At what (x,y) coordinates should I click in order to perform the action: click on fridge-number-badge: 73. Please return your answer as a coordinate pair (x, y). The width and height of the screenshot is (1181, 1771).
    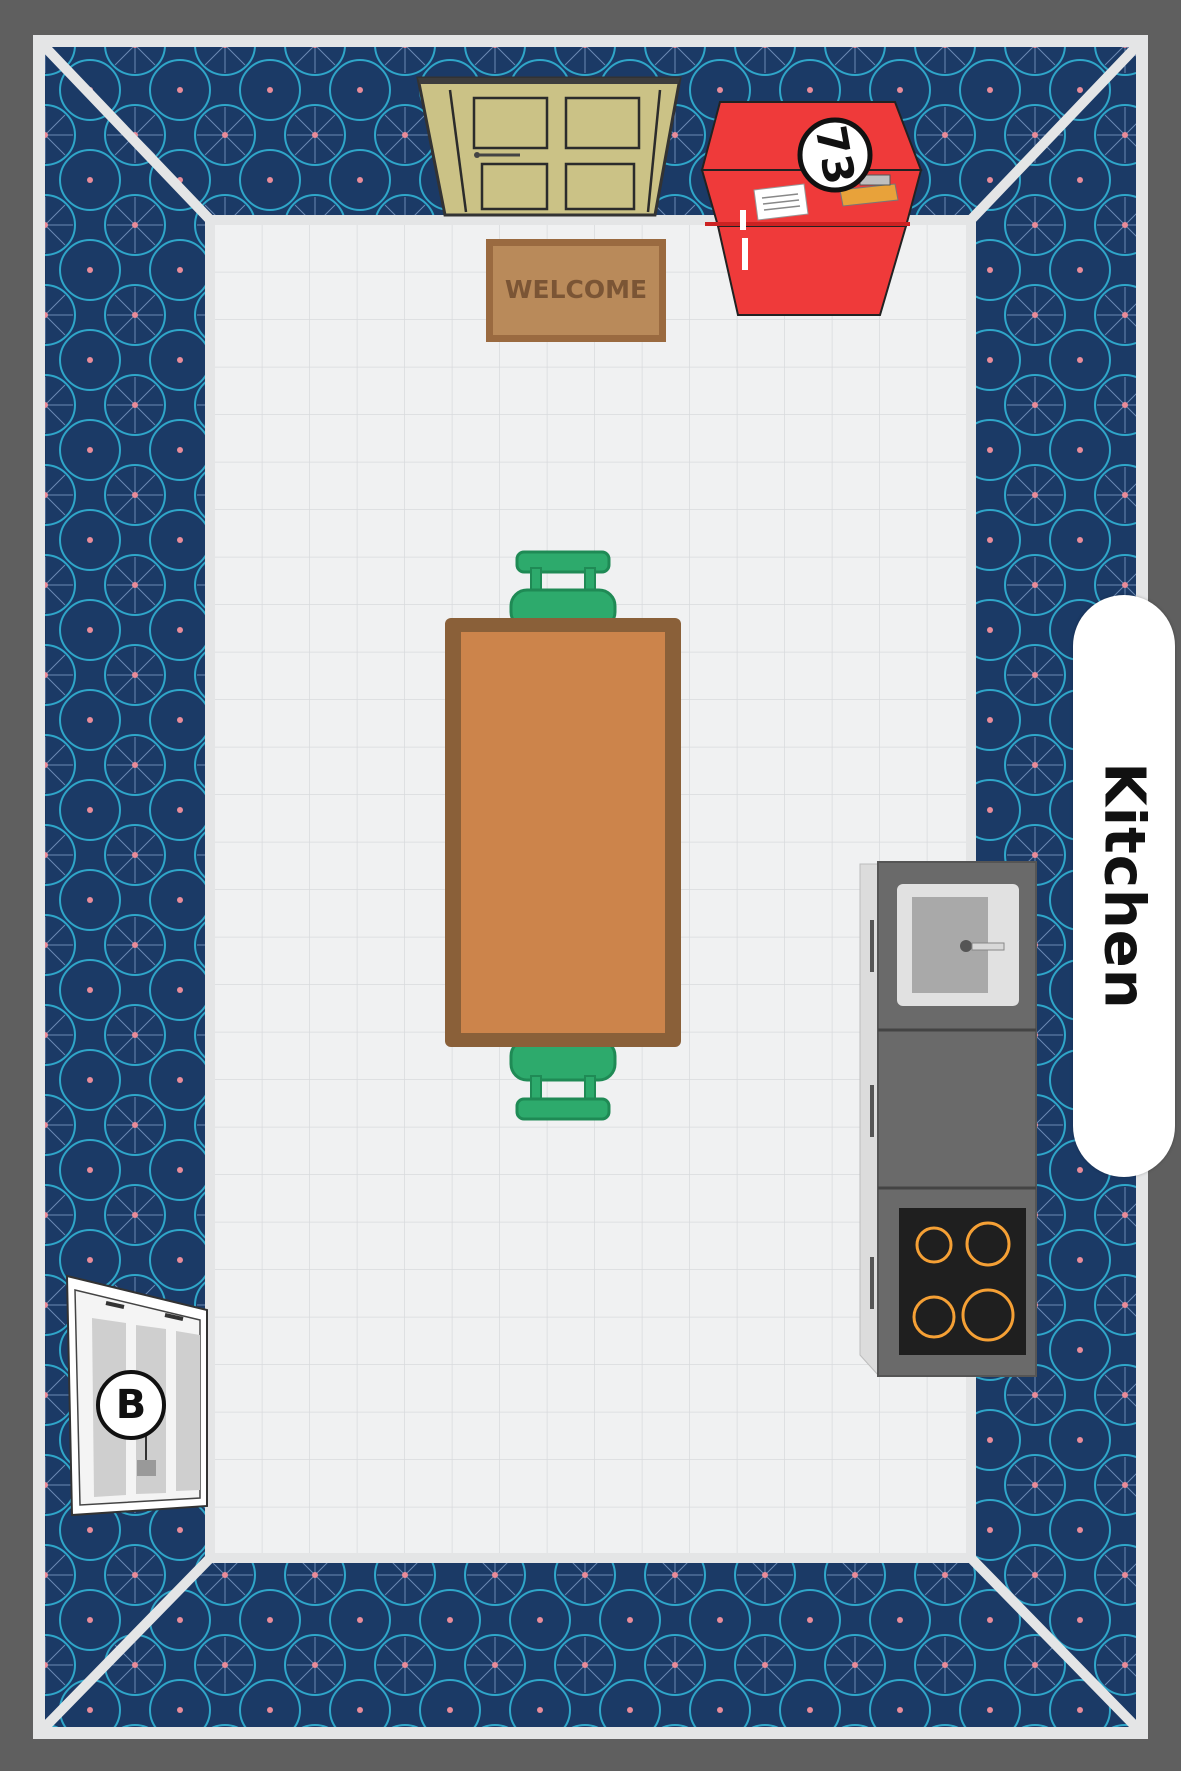
    Looking at the image, I should click on (835, 155).